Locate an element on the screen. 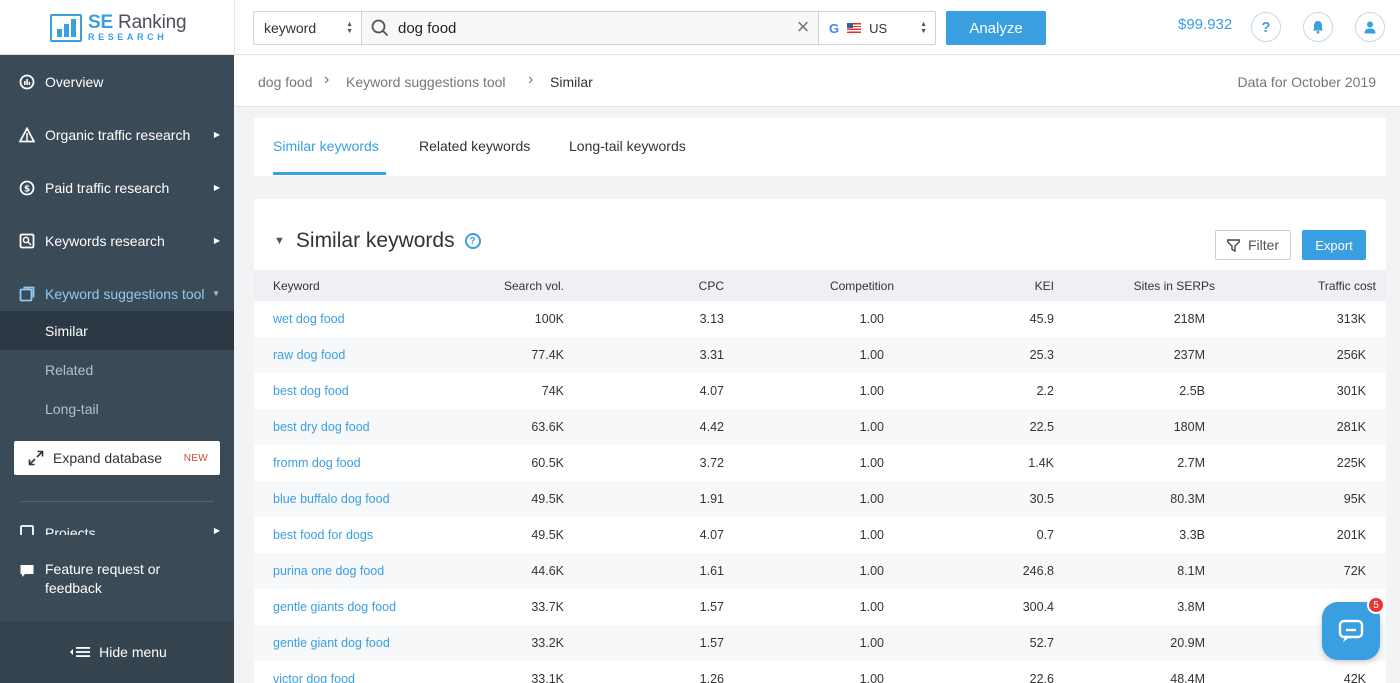 This screenshot has width=1400, height=683. filter-button: Filter is located at coordinates (1253, 245).